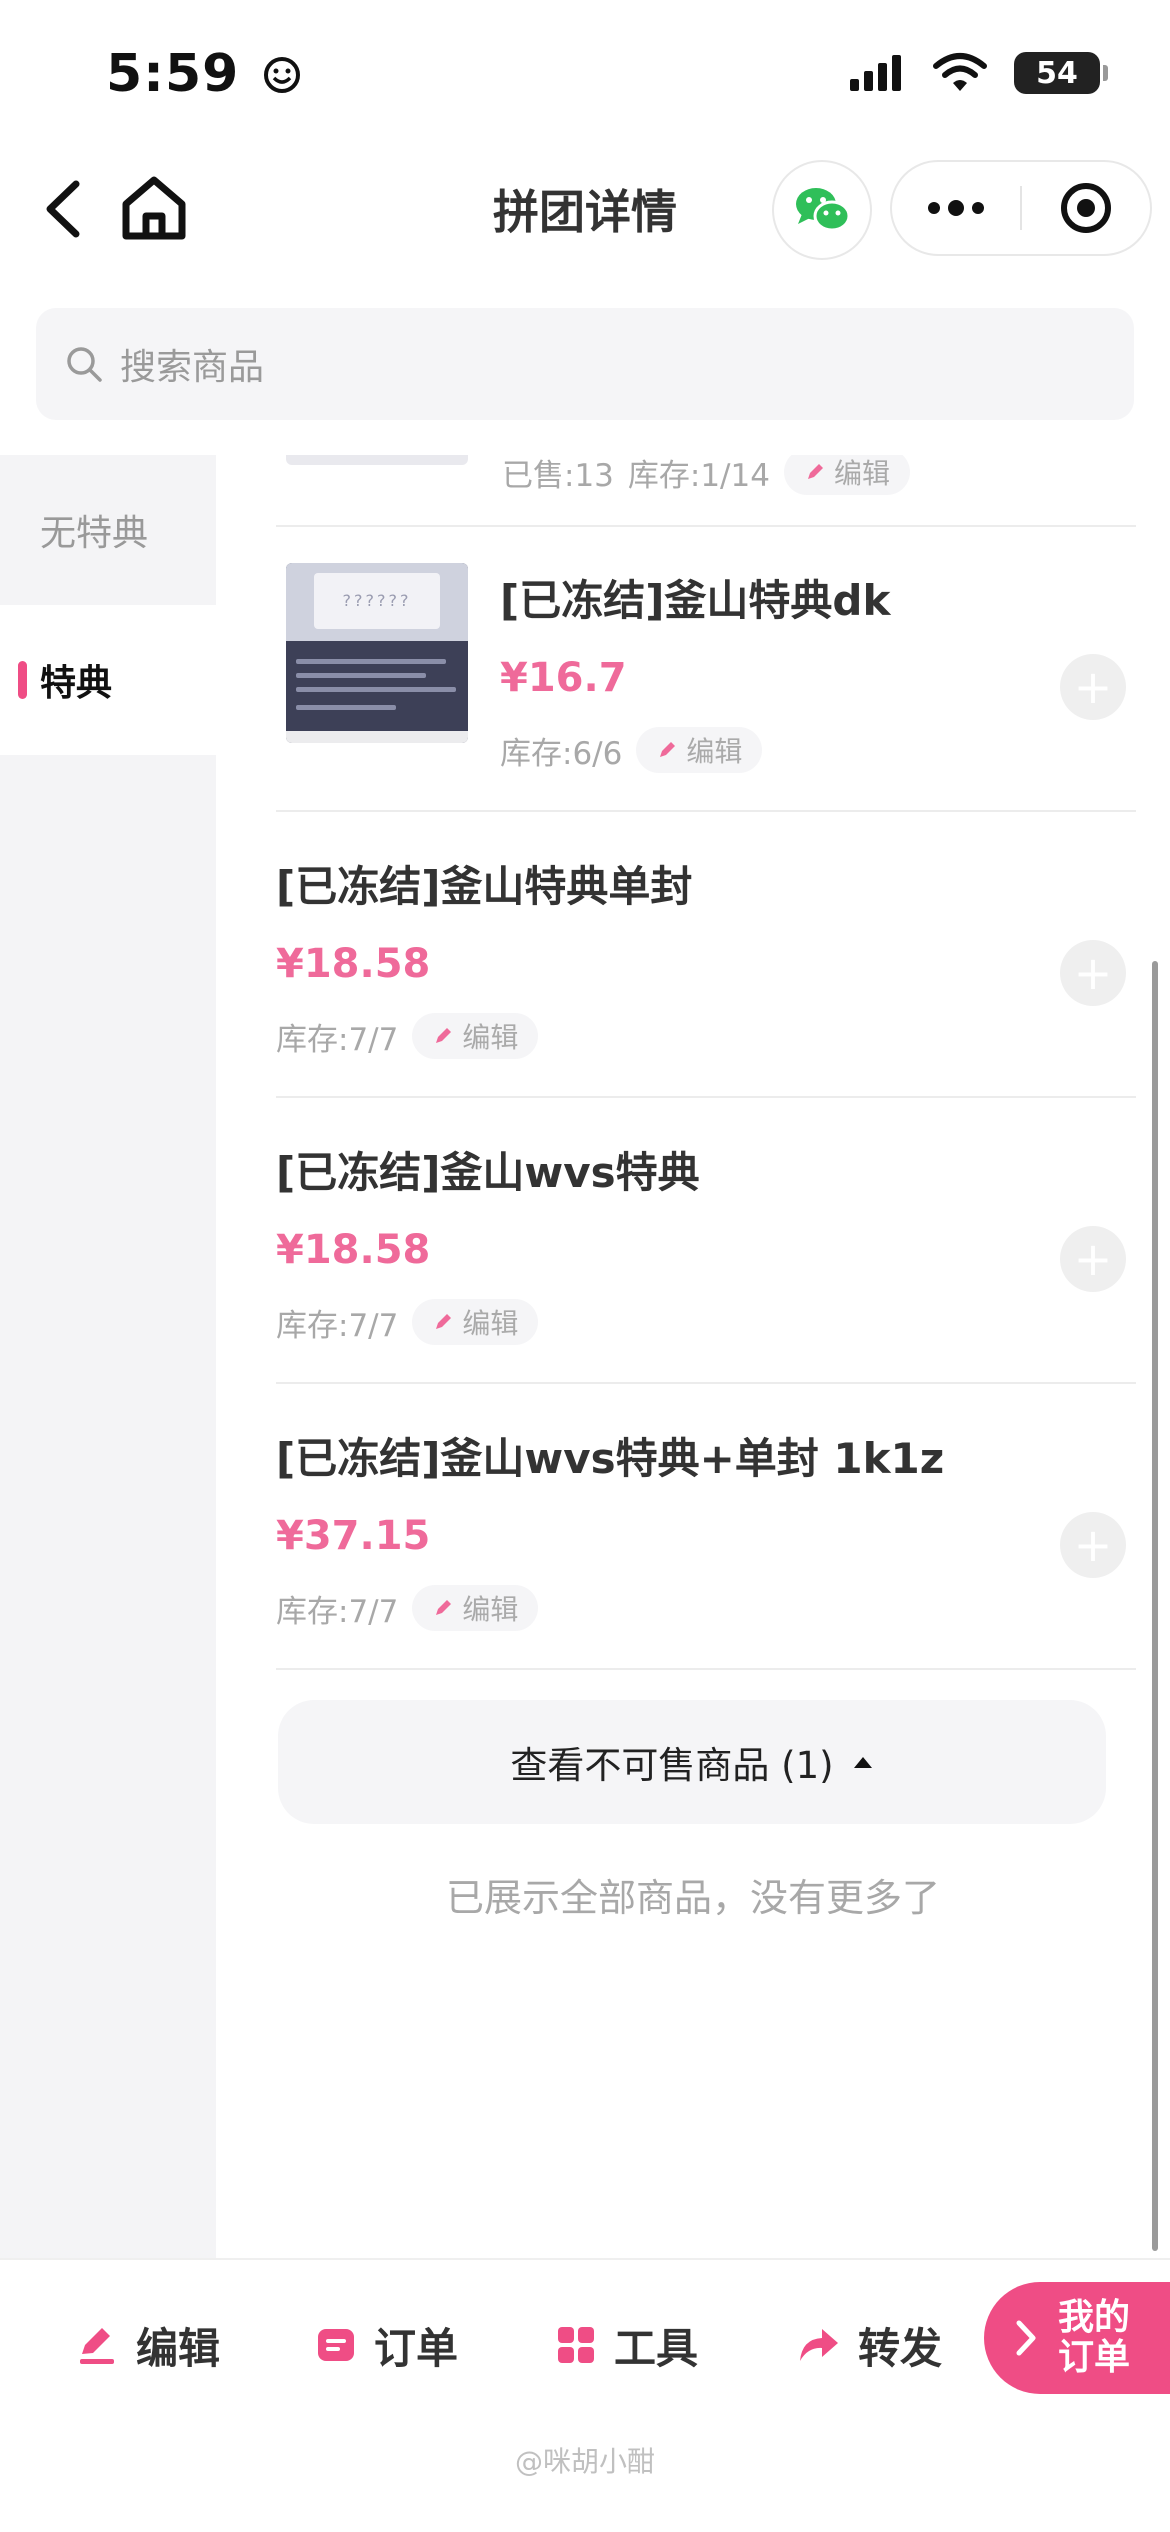 The height and width of the screenshot is (2532, 1170). Describe the element at coordinates (1155, 1606) in the screenshot. I see `scrollbar` at that location.